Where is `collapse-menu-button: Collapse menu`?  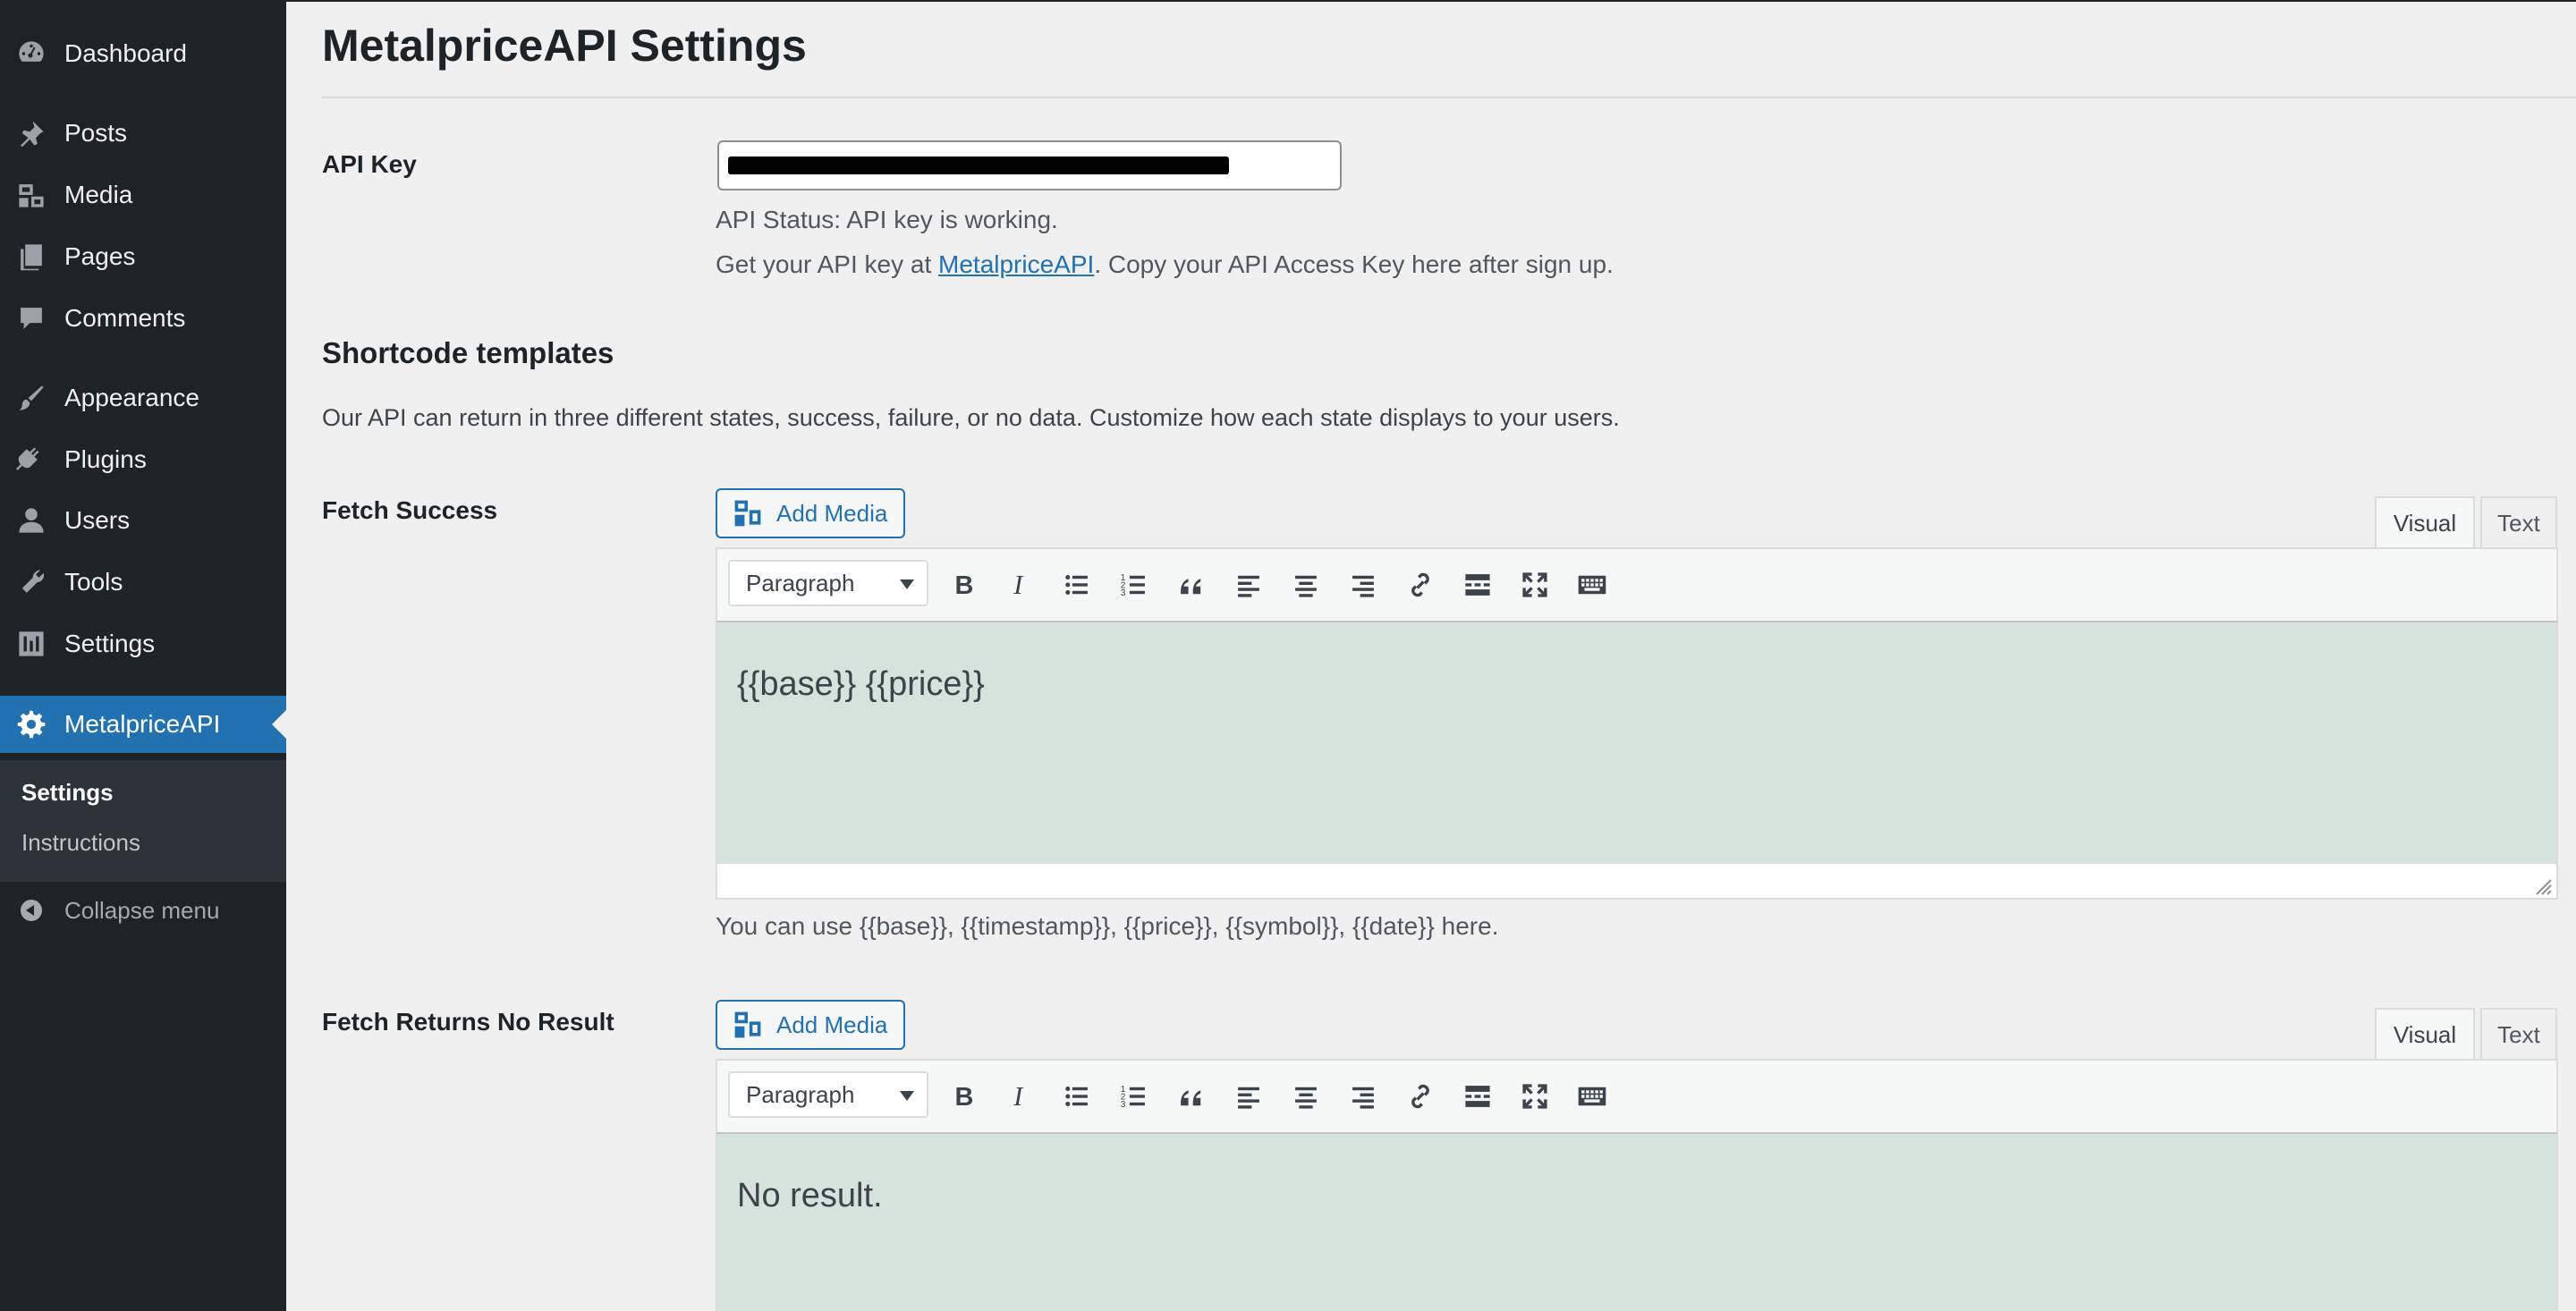
collapse-menu-button: Collapse menu is located at coordinates (143, 910).